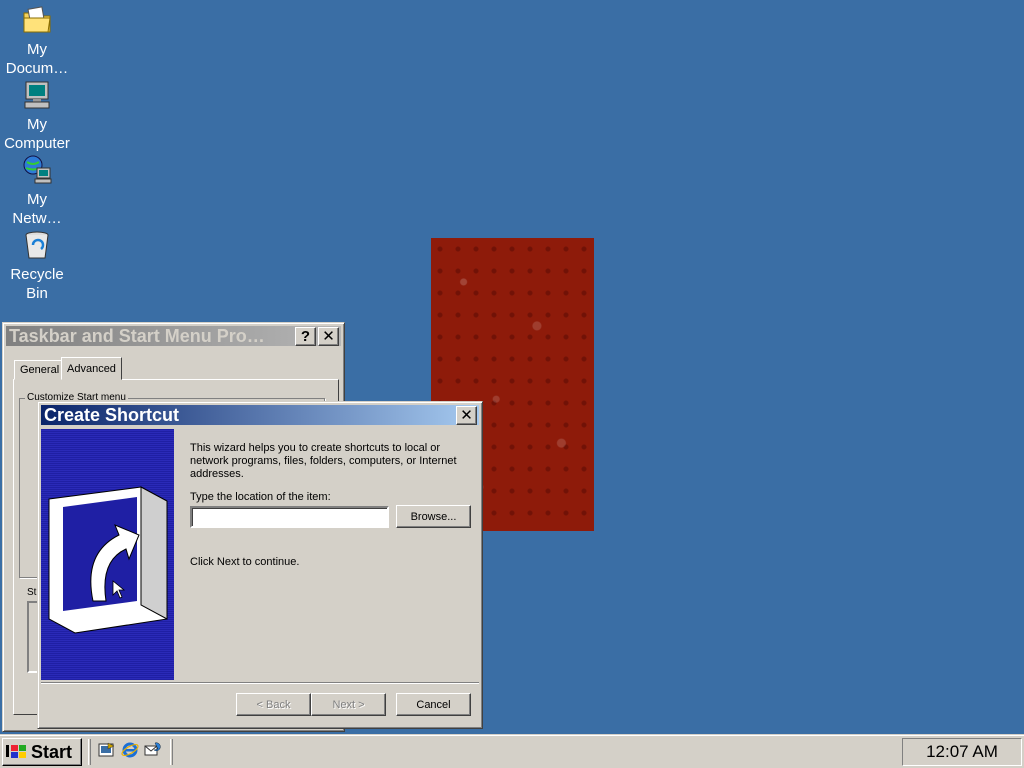  Describe the element at coordinates (40, 370) in the screenshot. I see `tab-general: General` at that location.